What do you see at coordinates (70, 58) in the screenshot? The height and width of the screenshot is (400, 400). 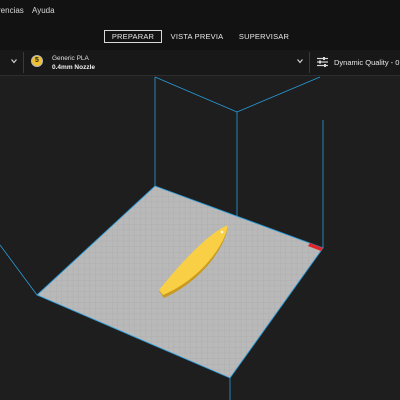 I see `material-name: Generic PLA` at bounding box center [70, 58].